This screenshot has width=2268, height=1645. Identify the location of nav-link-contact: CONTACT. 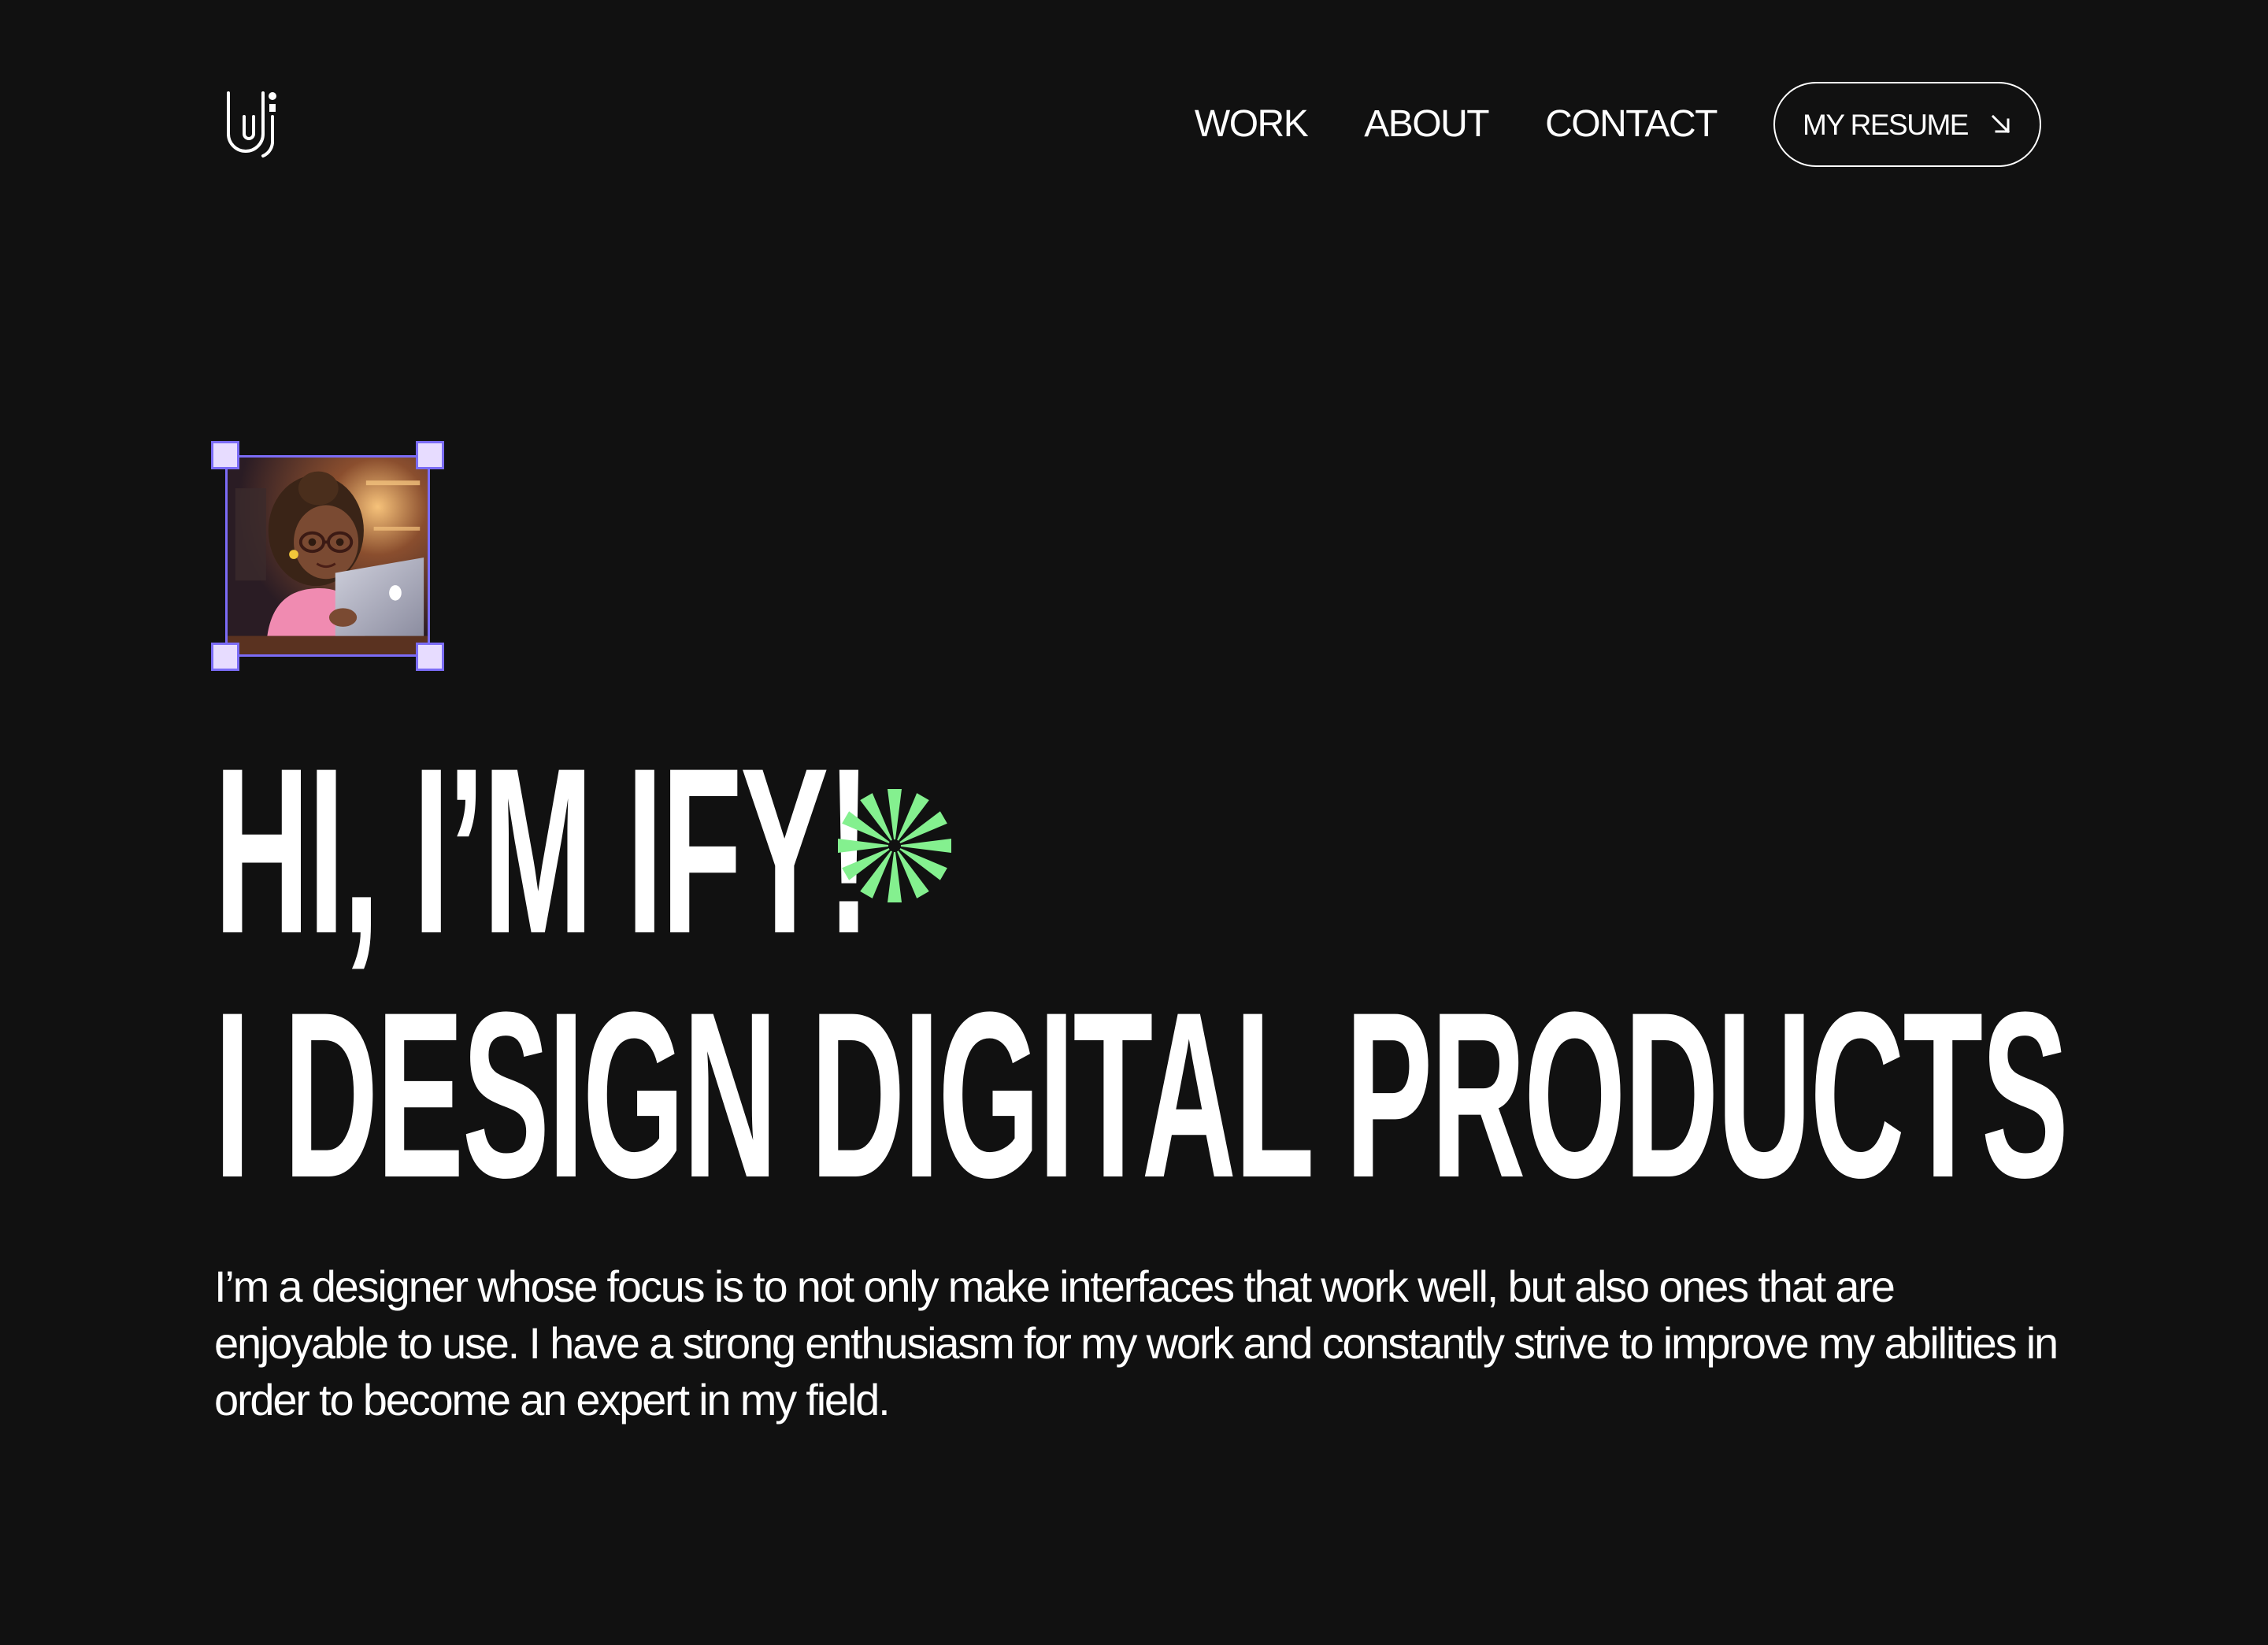
(1631, 125).